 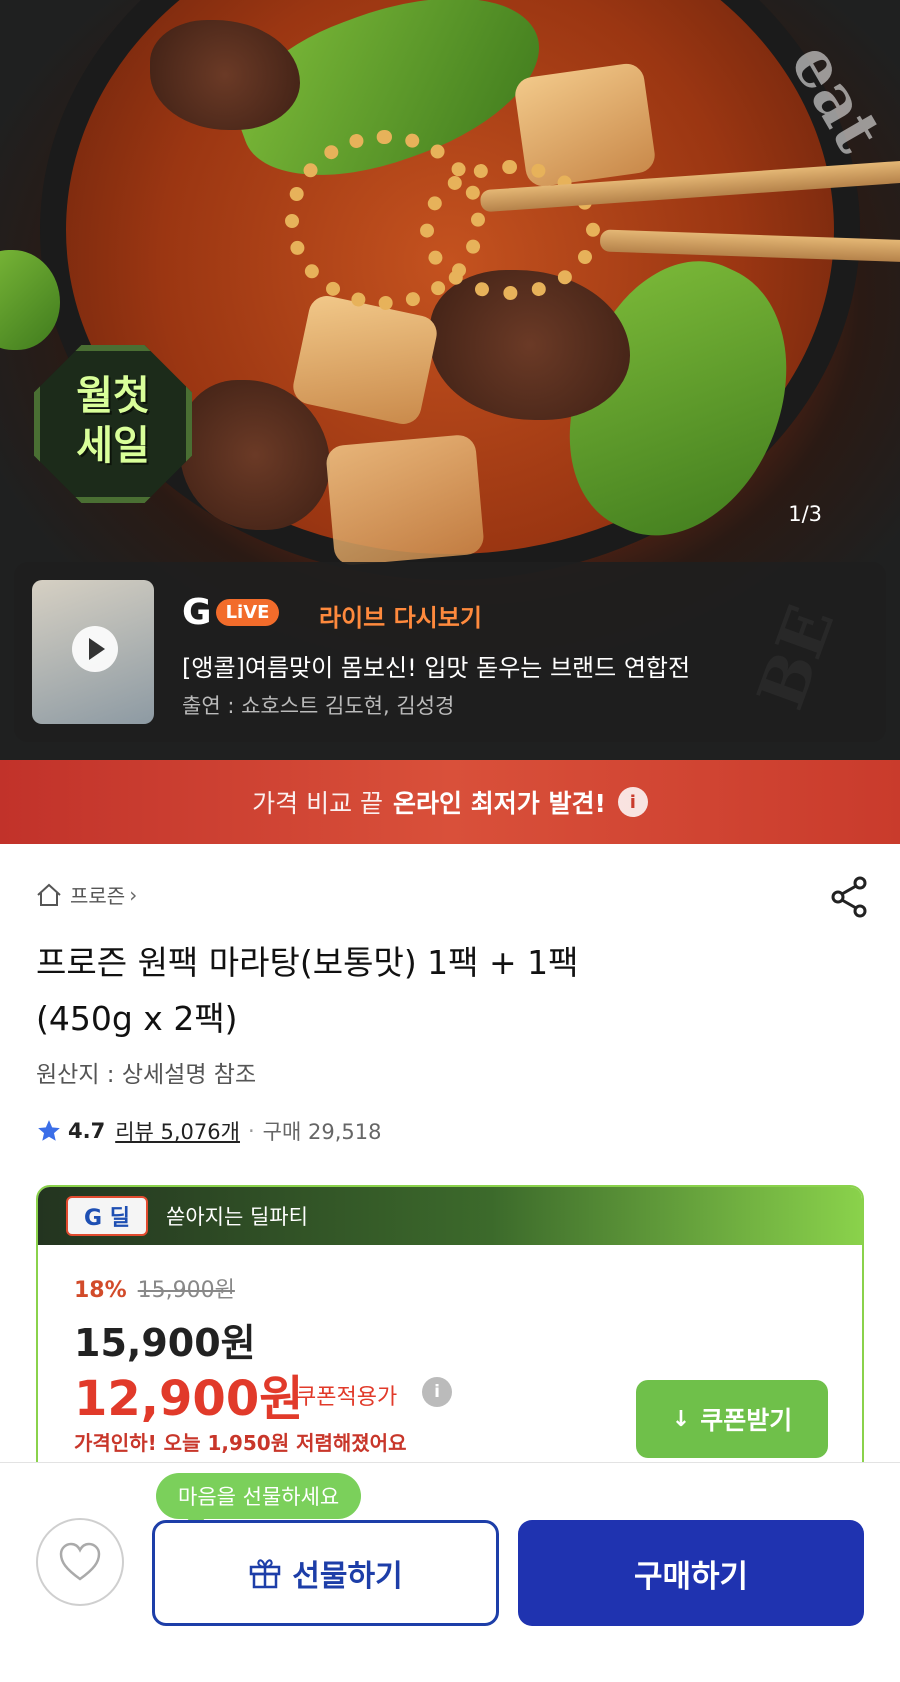 I want to click on original-price: 15,900원, so click(x=186, y=1290).